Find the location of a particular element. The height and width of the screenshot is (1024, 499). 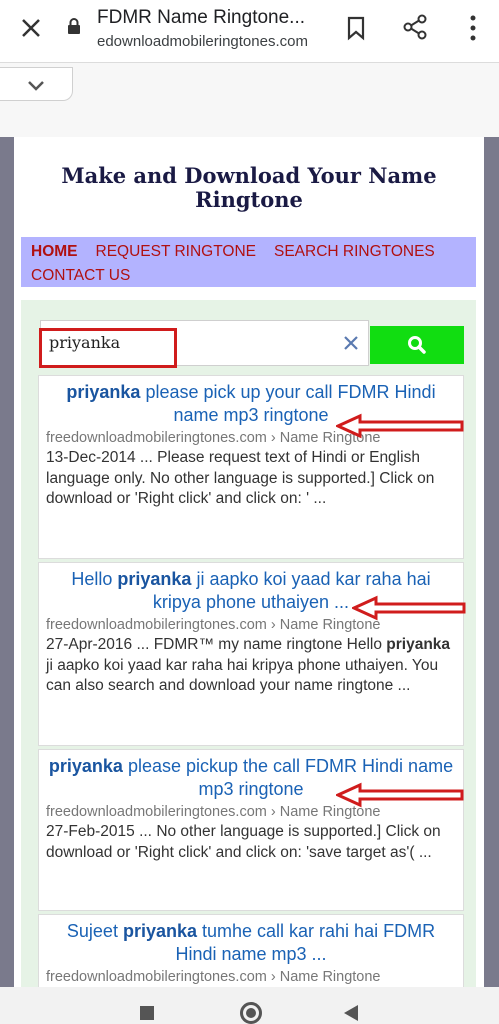

search-button is located at coordinates (417, 345).